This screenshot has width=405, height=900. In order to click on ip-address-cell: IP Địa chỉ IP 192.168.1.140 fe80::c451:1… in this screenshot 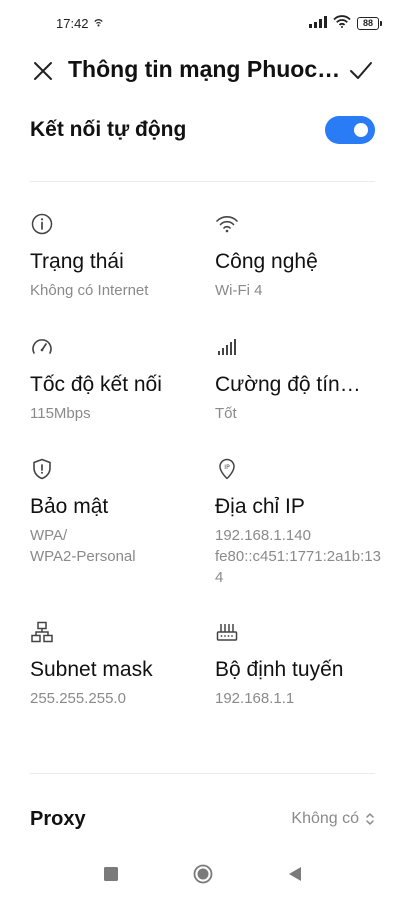, I will do `click(300, 522)`.